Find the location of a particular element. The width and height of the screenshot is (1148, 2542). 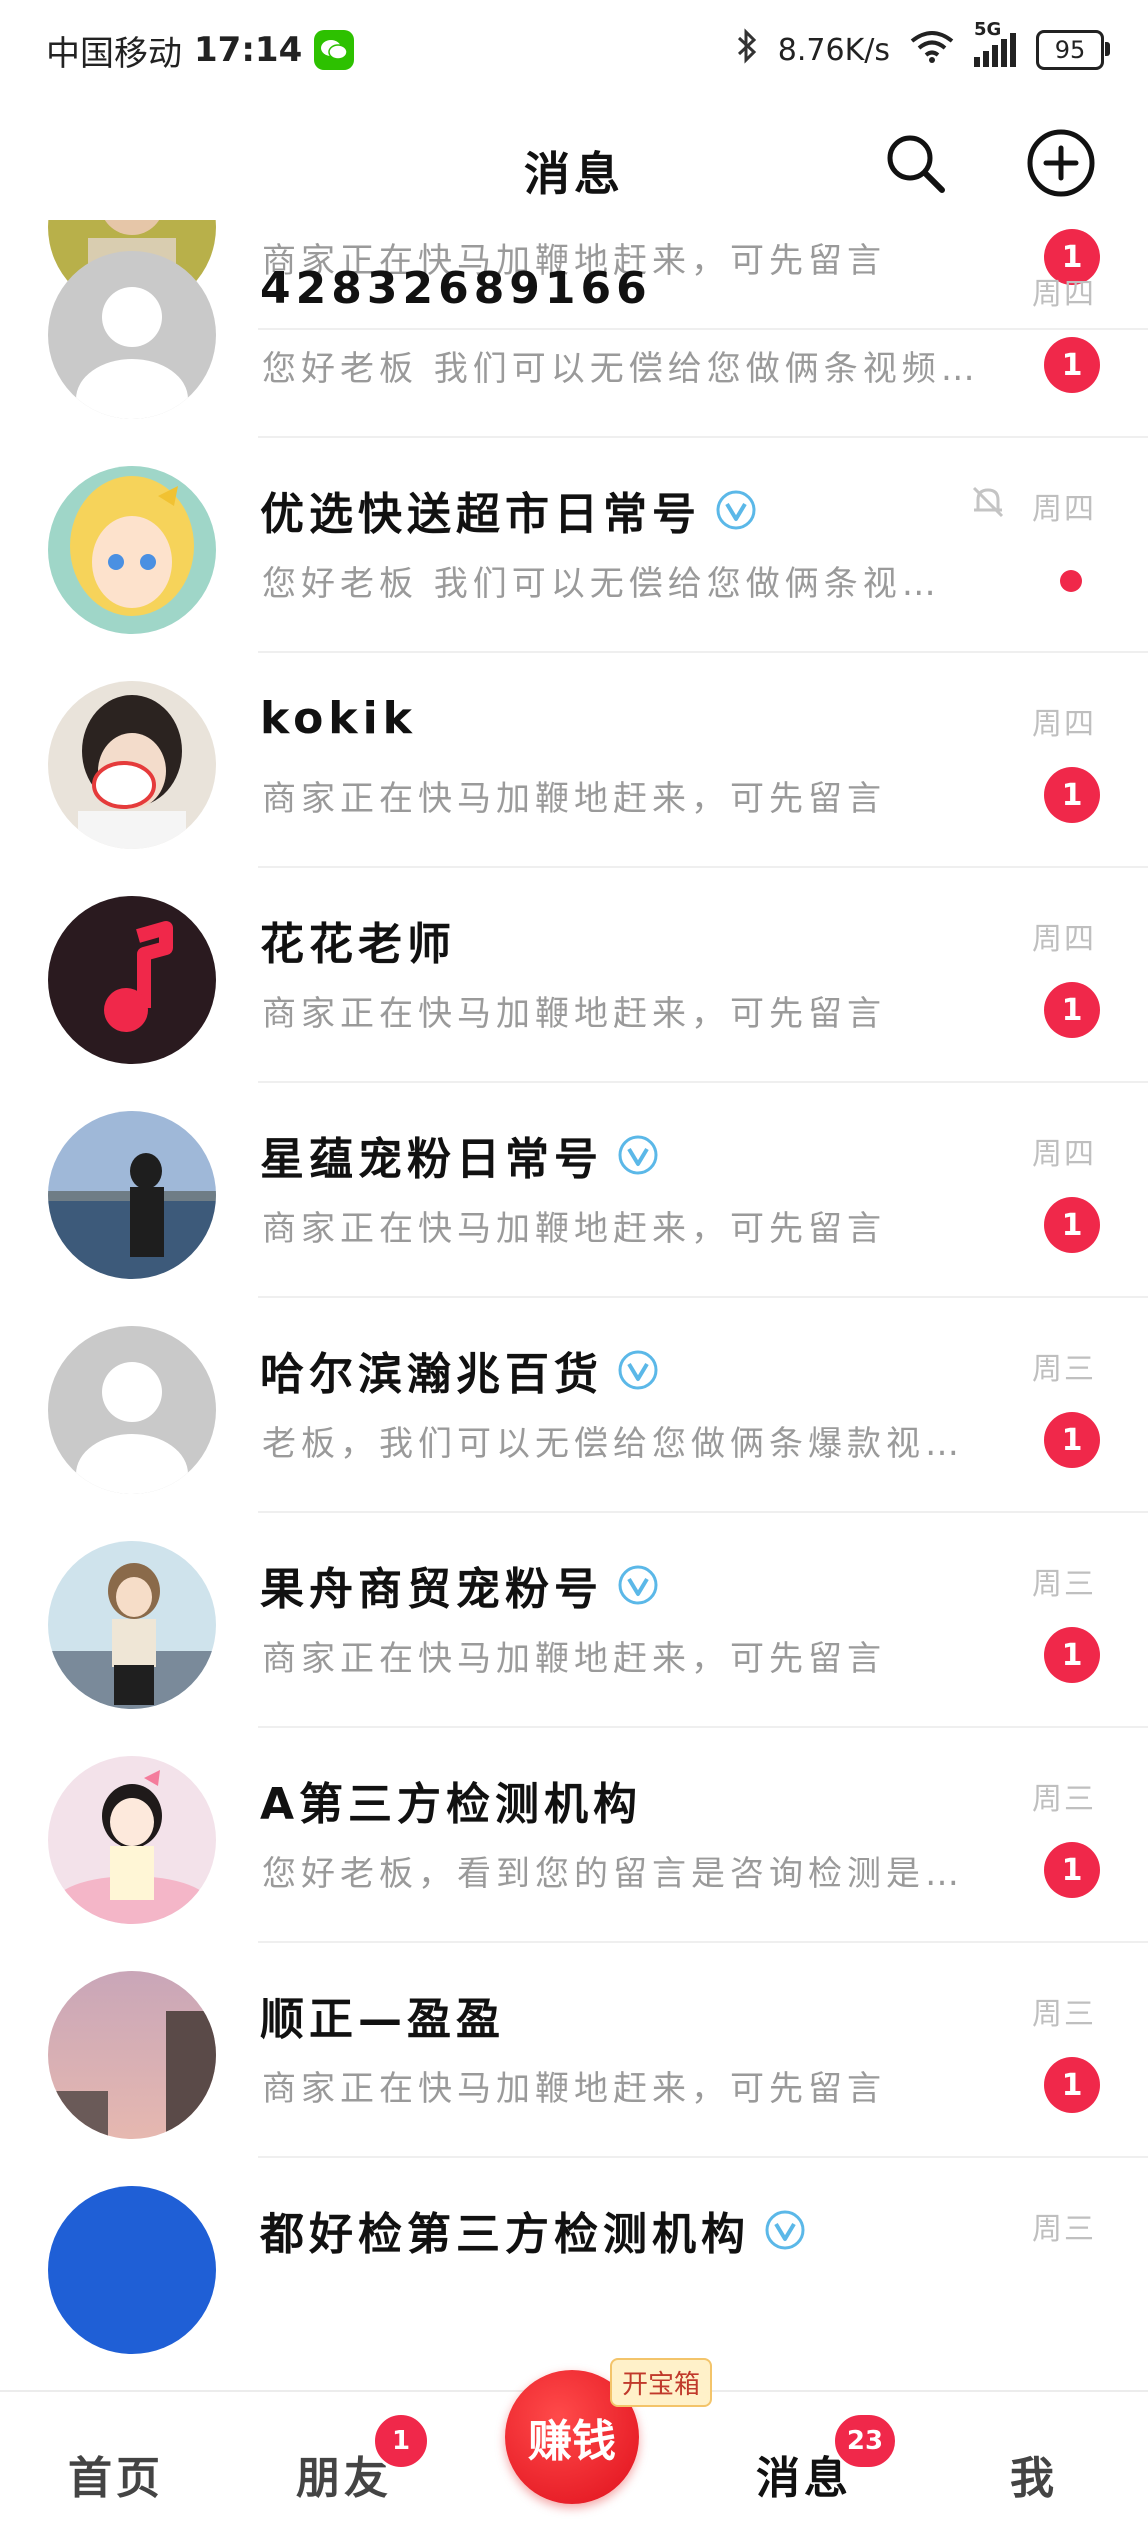

tab-me: 我 is located at coordinates (1034, 2474).